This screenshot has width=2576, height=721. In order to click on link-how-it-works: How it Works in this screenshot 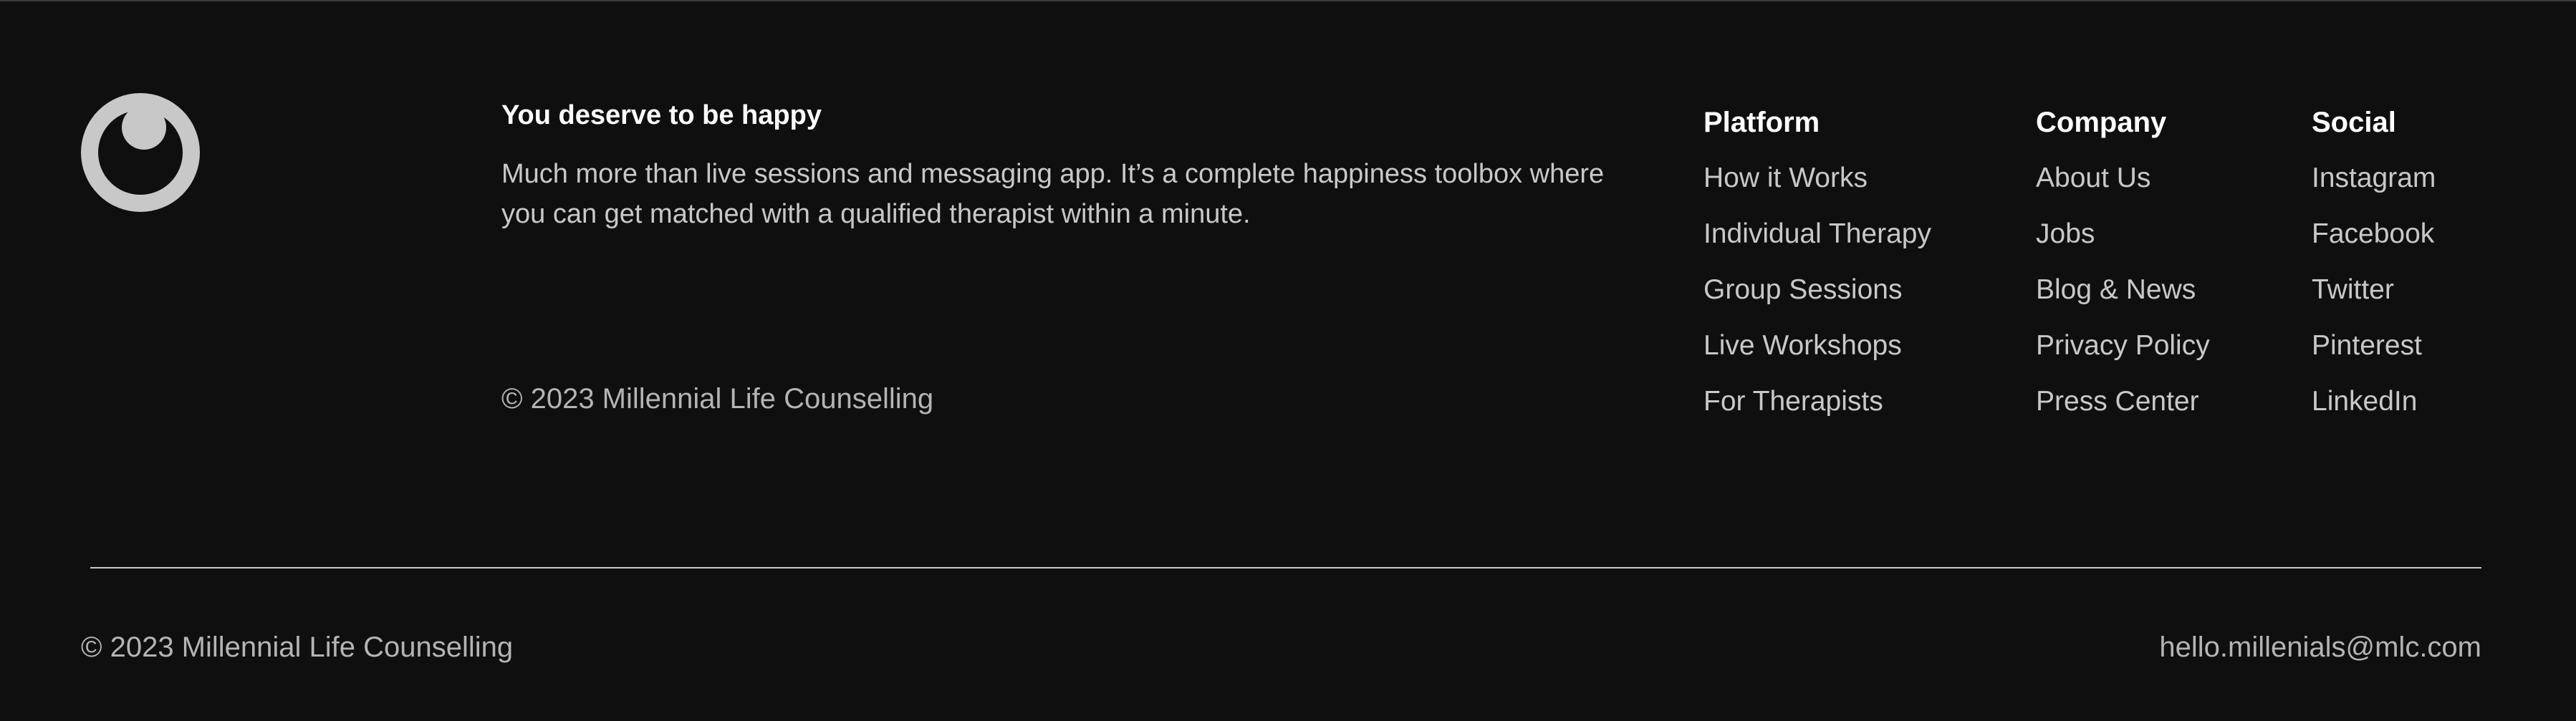, I will do `click(1817, 187)`.